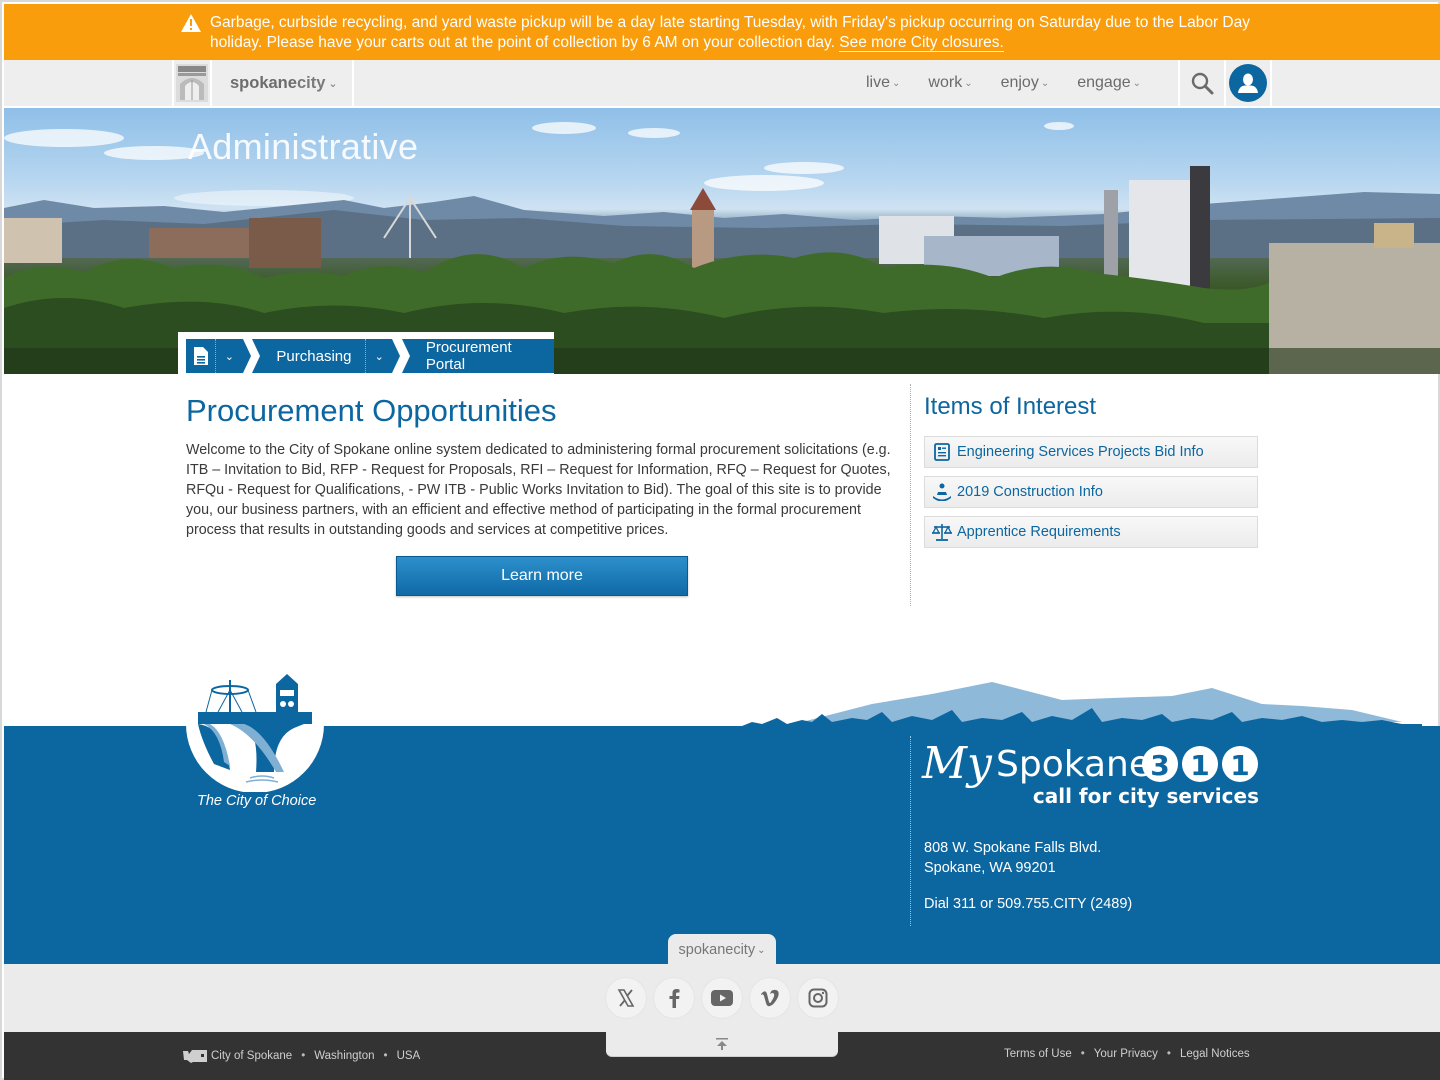 Image resolution: width=1440 pixels, height=1080 pixels. I want to click on youtube-link, so click(722, 998).